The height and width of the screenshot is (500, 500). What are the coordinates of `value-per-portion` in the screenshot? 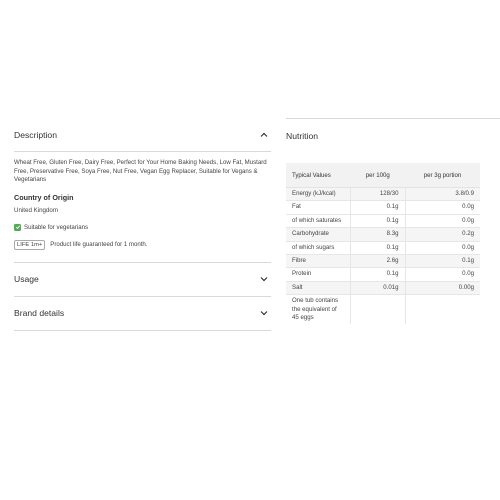 It's located at (442, 310).